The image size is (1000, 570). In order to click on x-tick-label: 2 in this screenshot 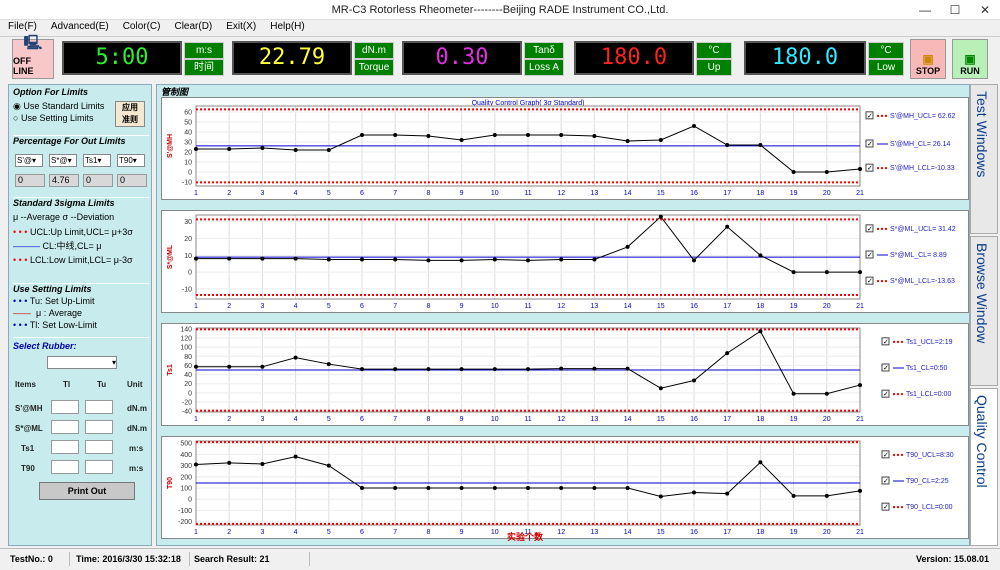, I will do `click(229, 193)`.